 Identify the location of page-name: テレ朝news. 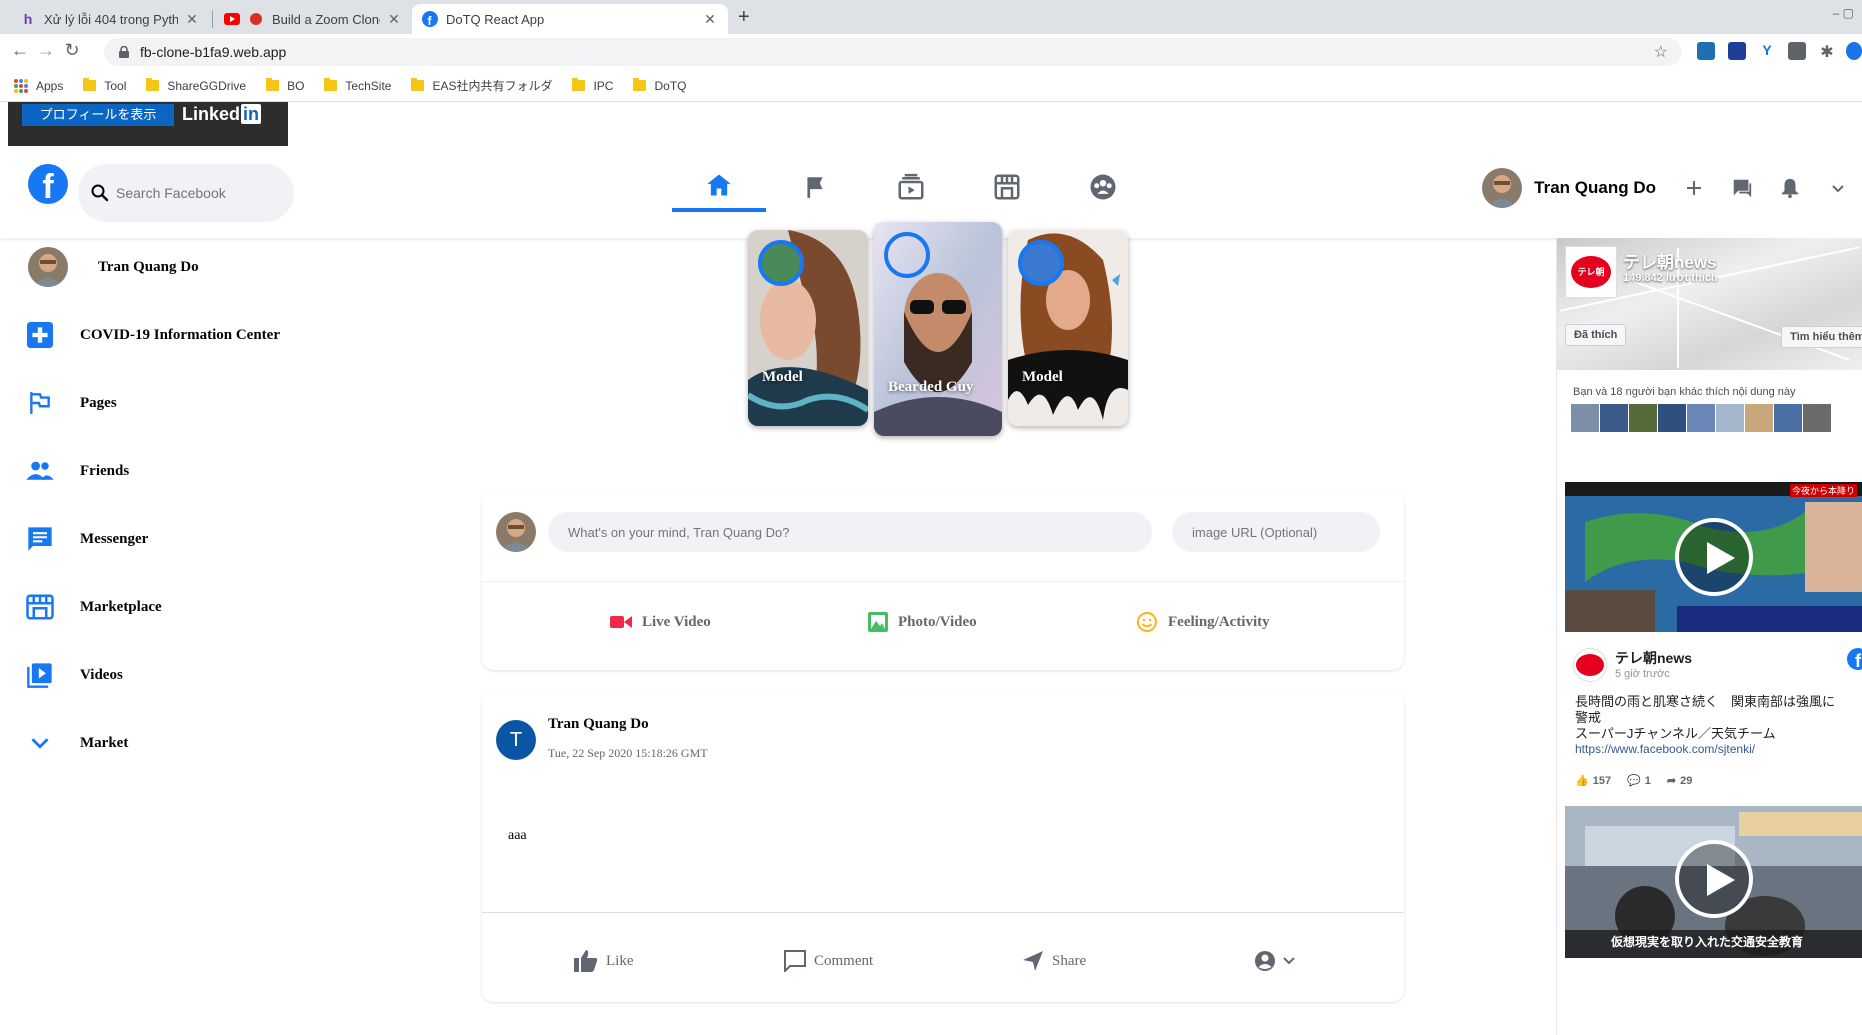
(1670, 260).